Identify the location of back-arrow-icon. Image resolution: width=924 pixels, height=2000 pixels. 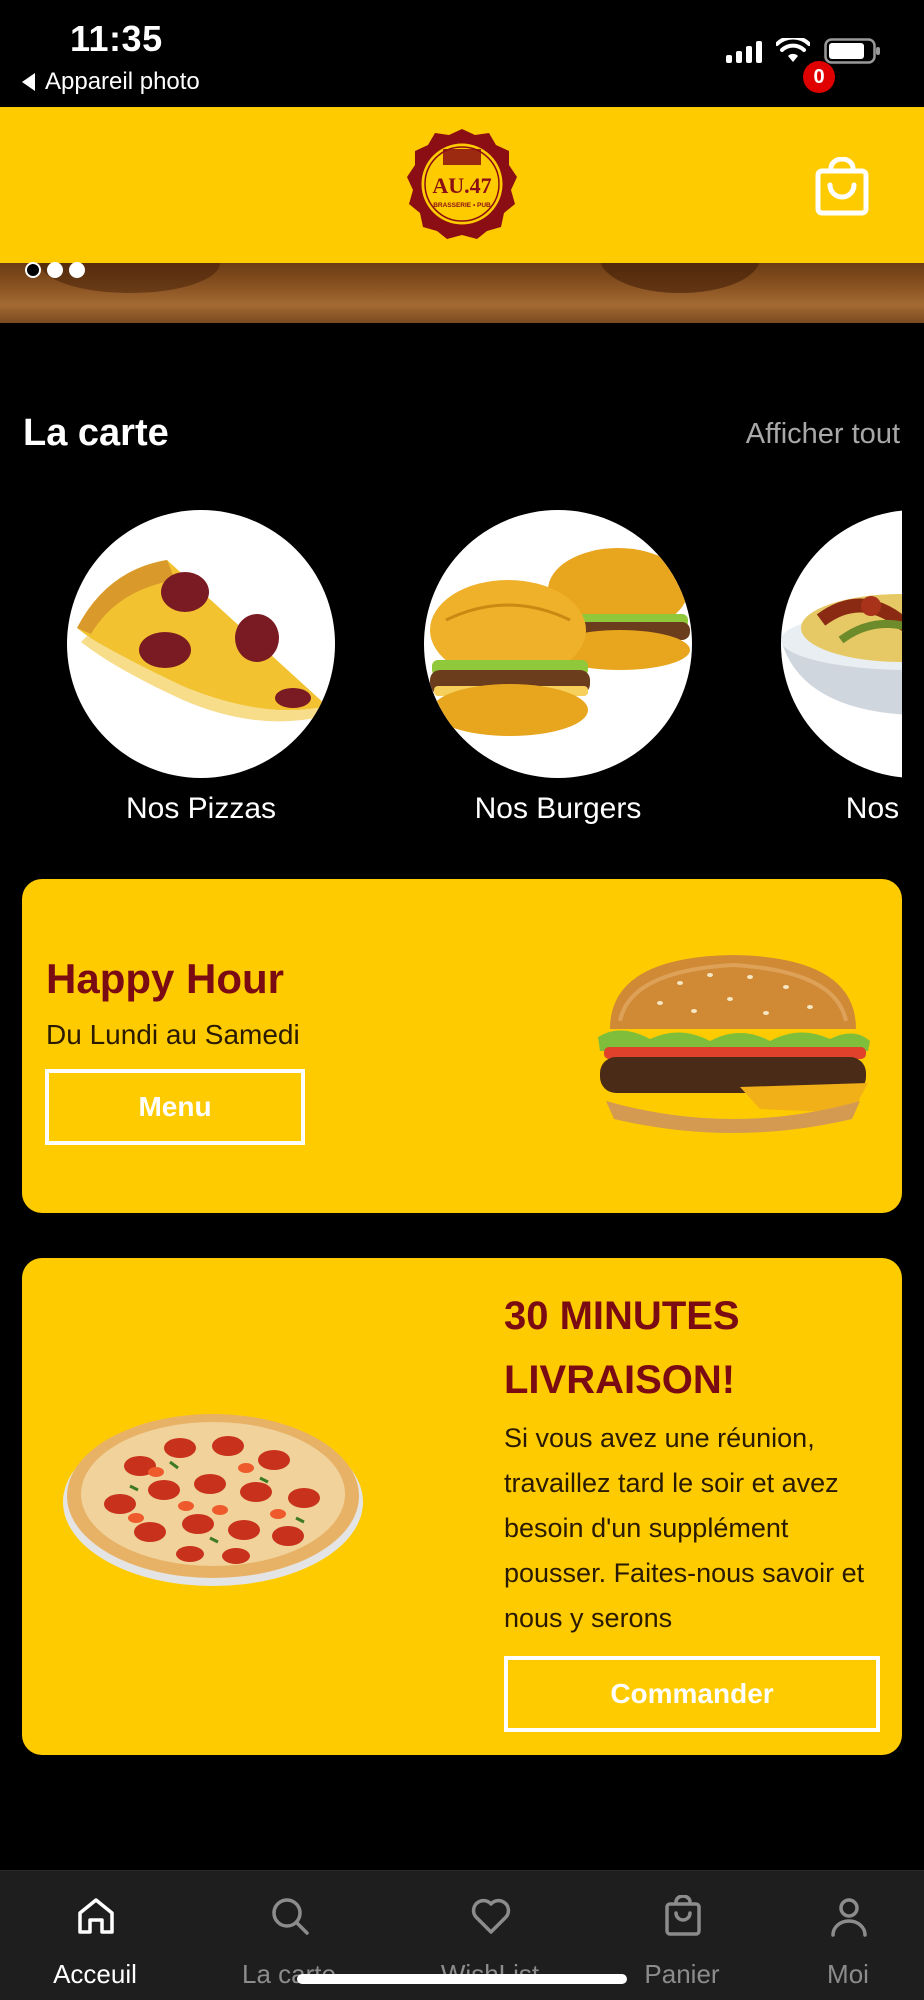
(28, 82).